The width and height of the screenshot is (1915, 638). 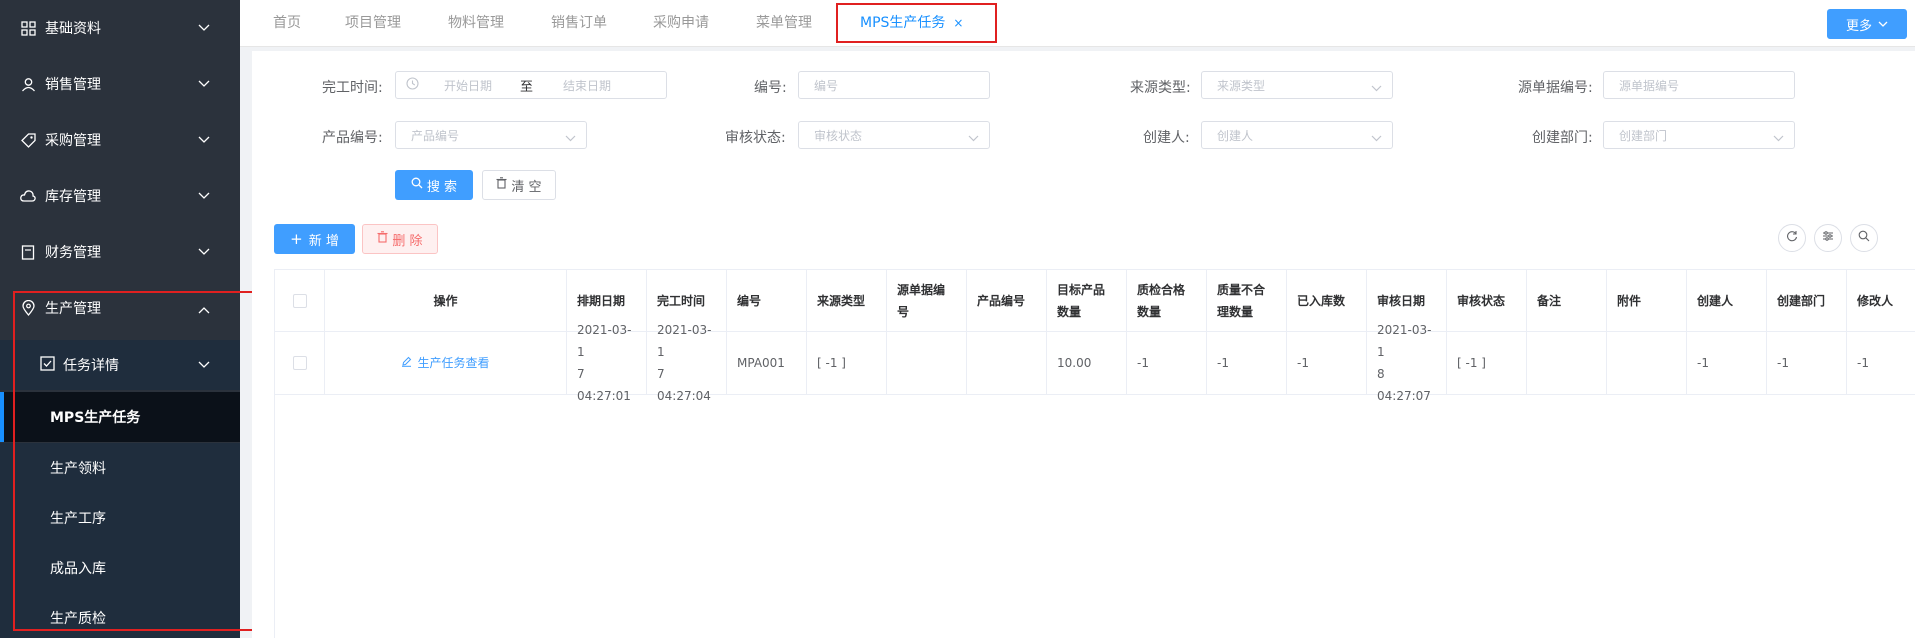 What do you see at coordinates (838, 135) in the screenshot?
I see `audit-status-placeholder: 审核状态` at bounding box center [838, 135].